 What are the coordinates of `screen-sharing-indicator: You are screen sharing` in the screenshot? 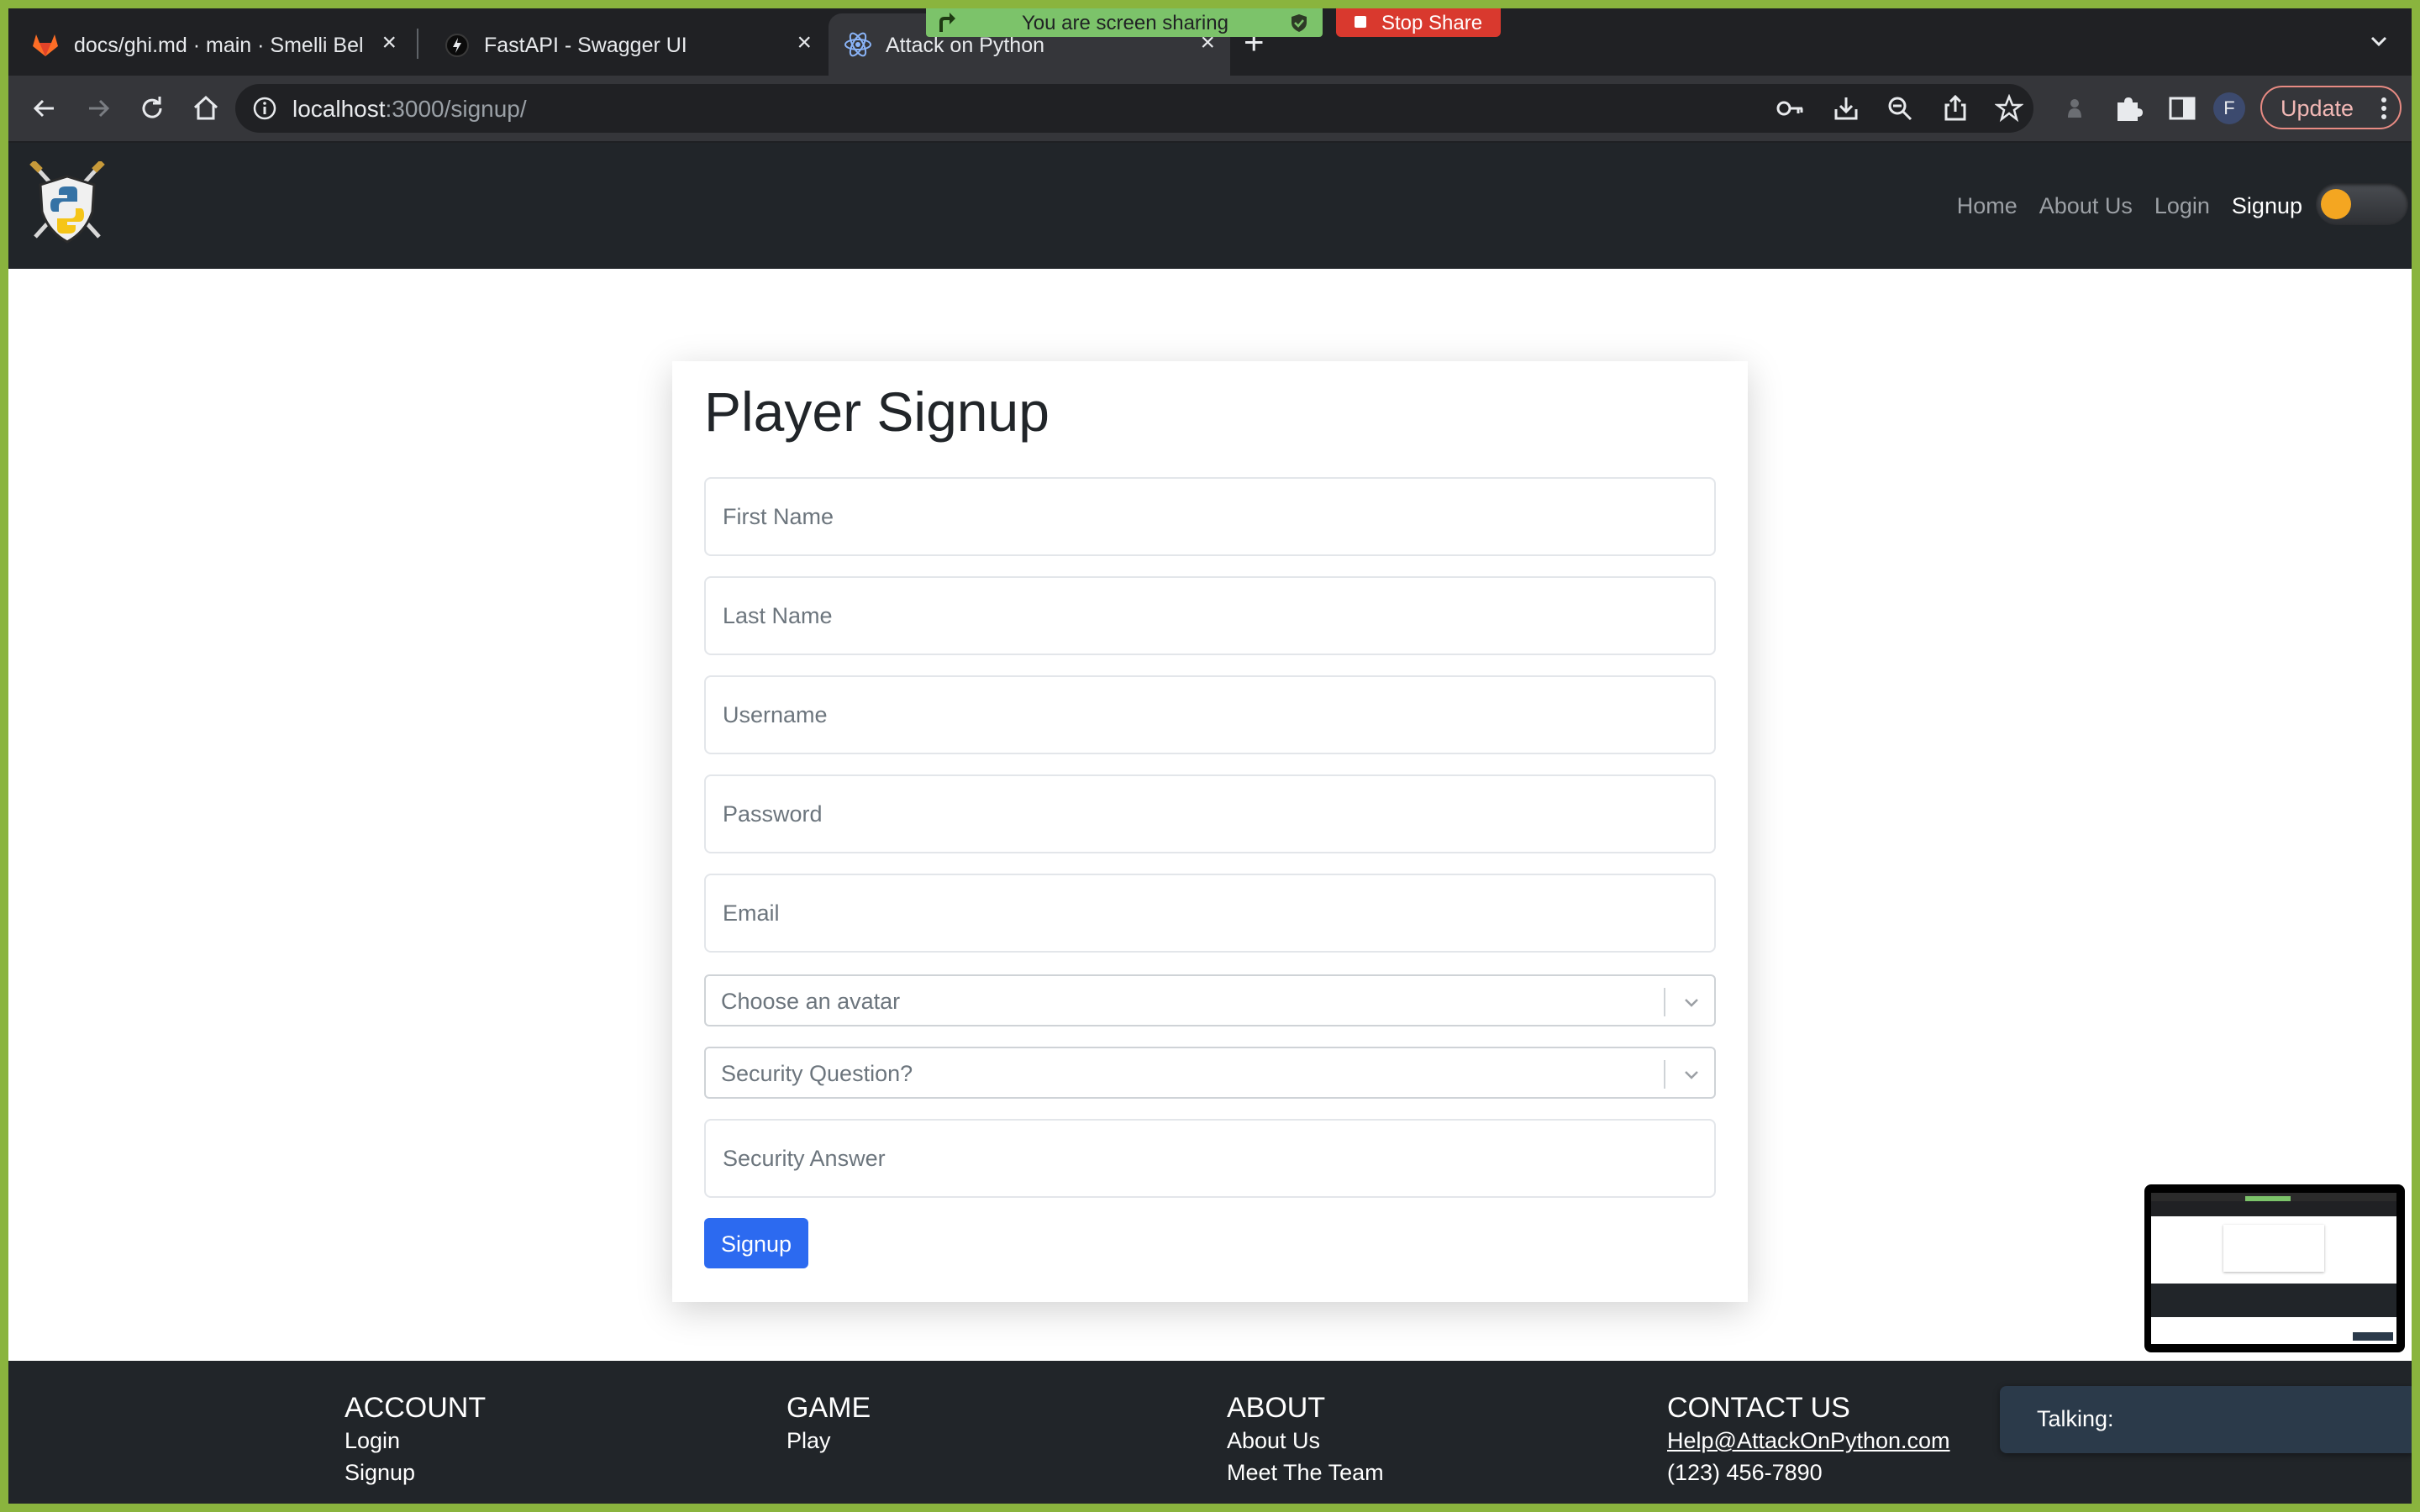 It's located at (1124, 22).